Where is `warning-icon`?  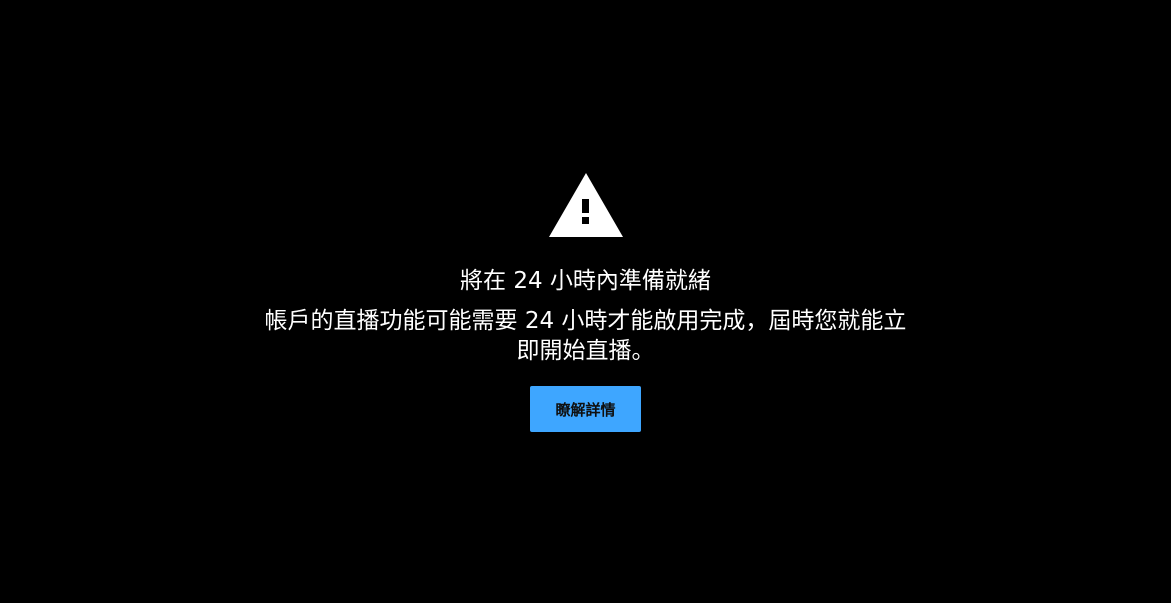 warning-icon is located at coordinates (585, 205).